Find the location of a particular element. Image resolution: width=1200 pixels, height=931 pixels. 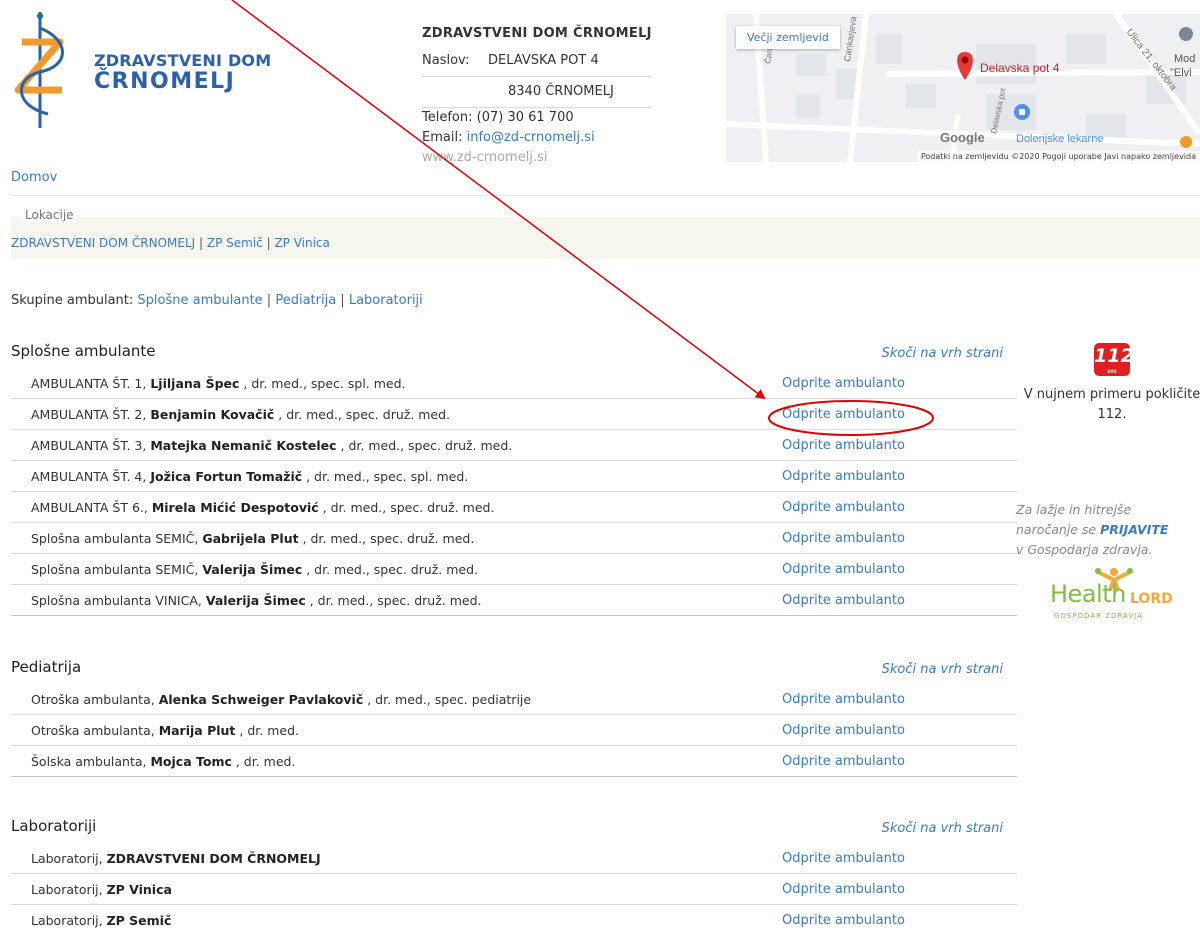

caduceus-logo-icon is located at coordinates (39, 70).